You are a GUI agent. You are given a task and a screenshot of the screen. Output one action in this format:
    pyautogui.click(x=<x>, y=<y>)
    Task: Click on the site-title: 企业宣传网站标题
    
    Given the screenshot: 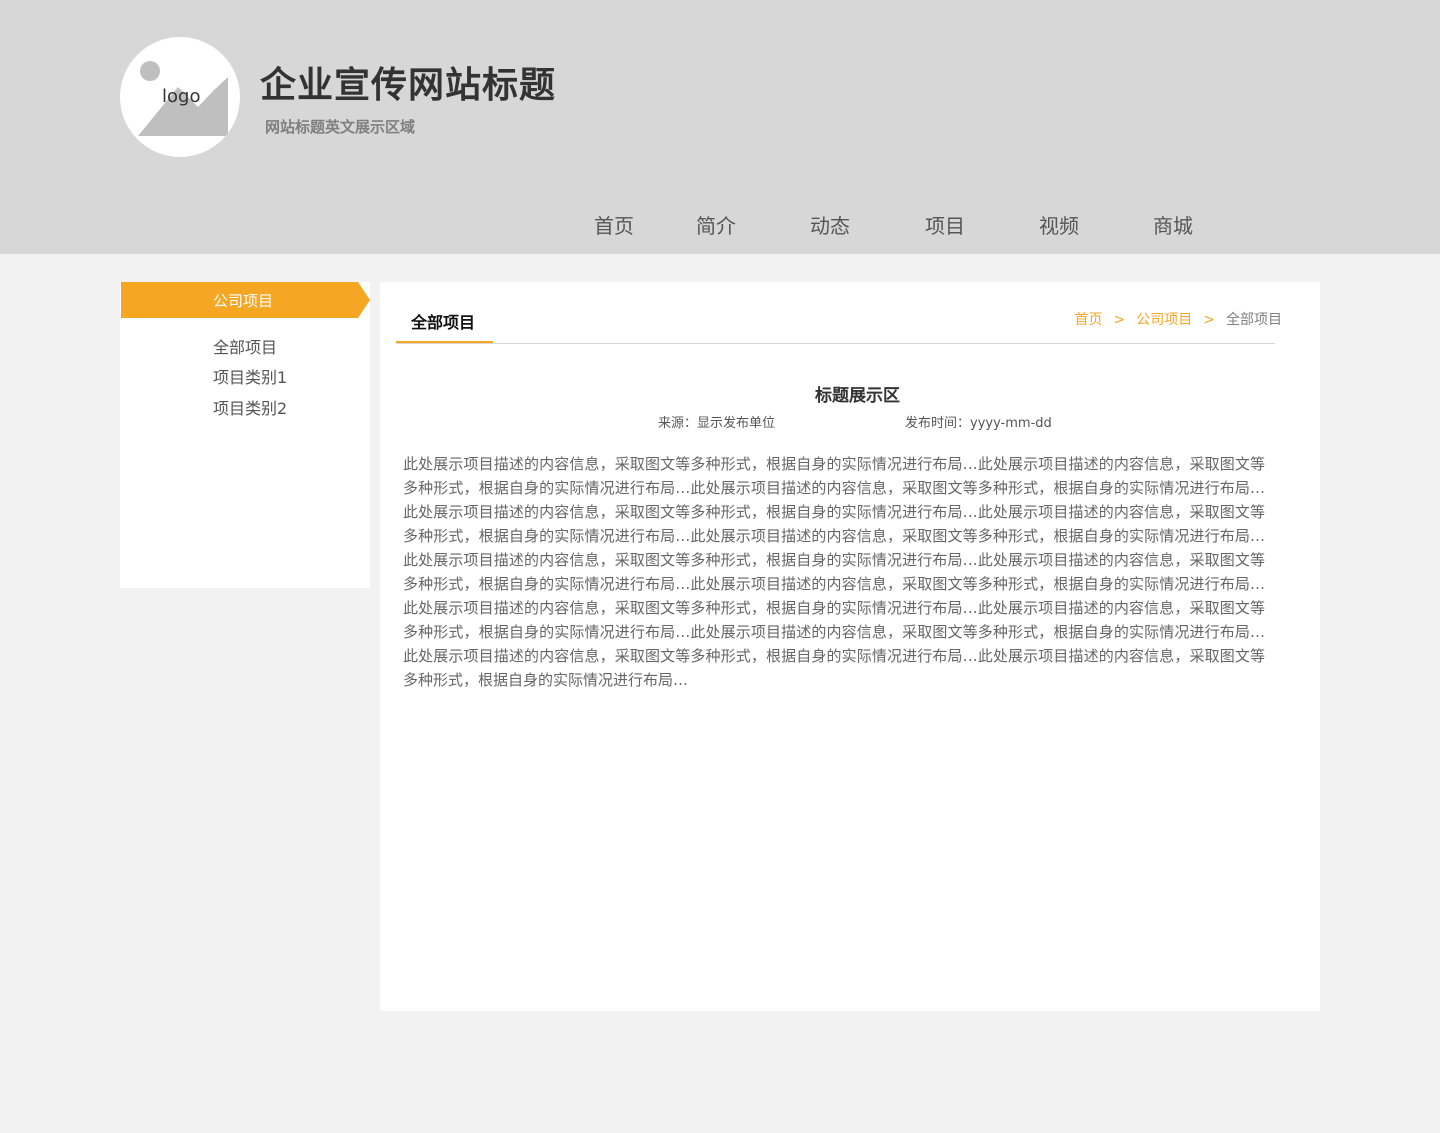 What is the action you would take?
    pyautogui.click(x=408, y=85)
    